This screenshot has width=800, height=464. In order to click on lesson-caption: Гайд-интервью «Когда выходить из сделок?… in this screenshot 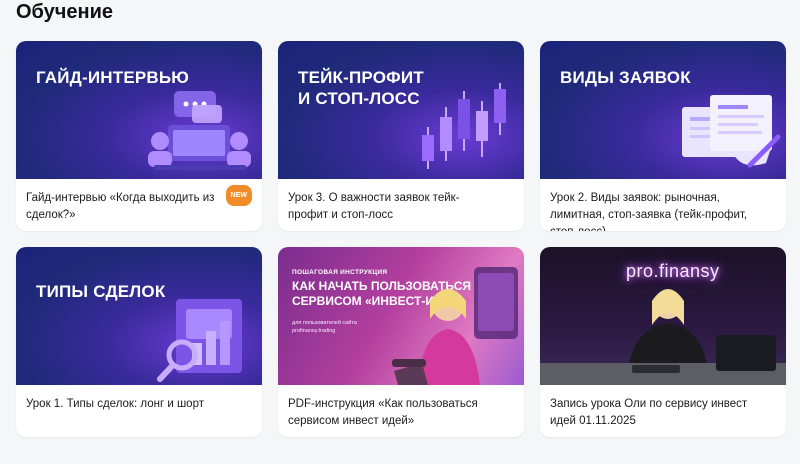, I will do `click(139, 201)`.